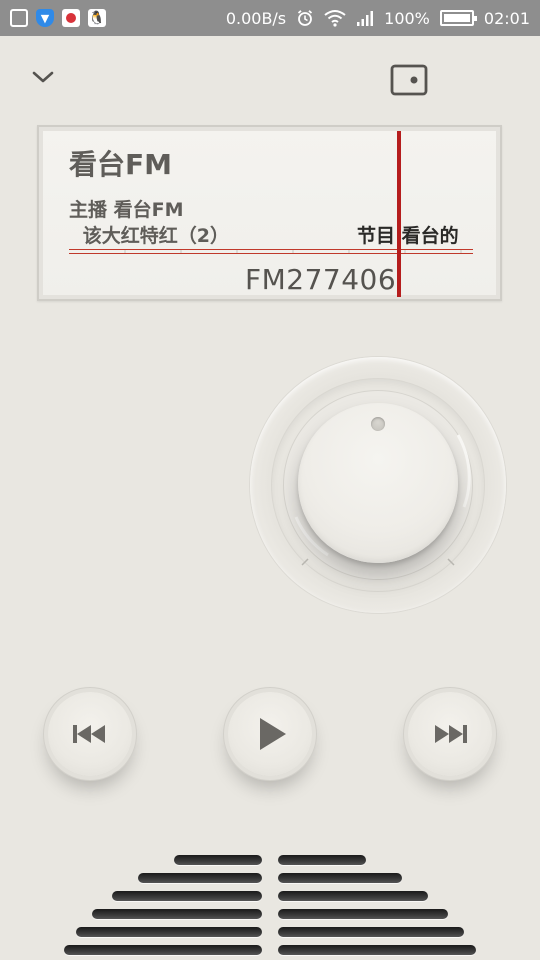 The height and width of the screenshot is (960, 540). I want to click on tuning-knob-assembly, so click(378, 485).